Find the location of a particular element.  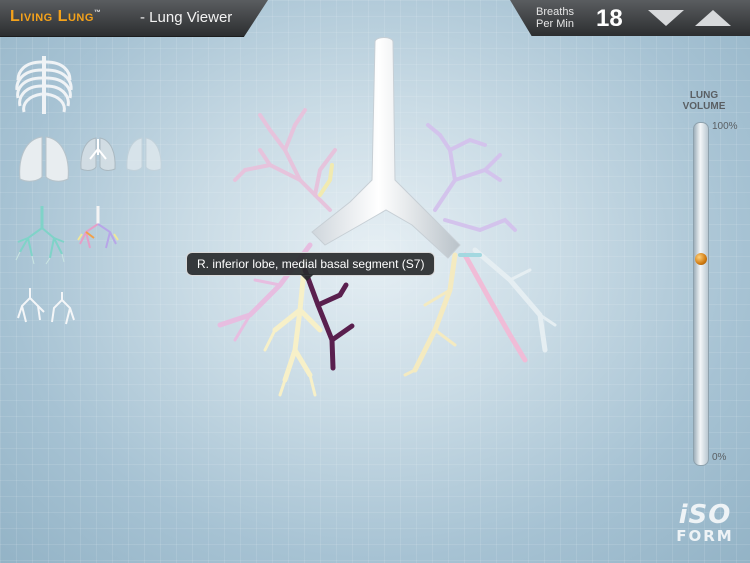

bronchial-tree-teal-thumbnail is located at coordinates (40, 235).